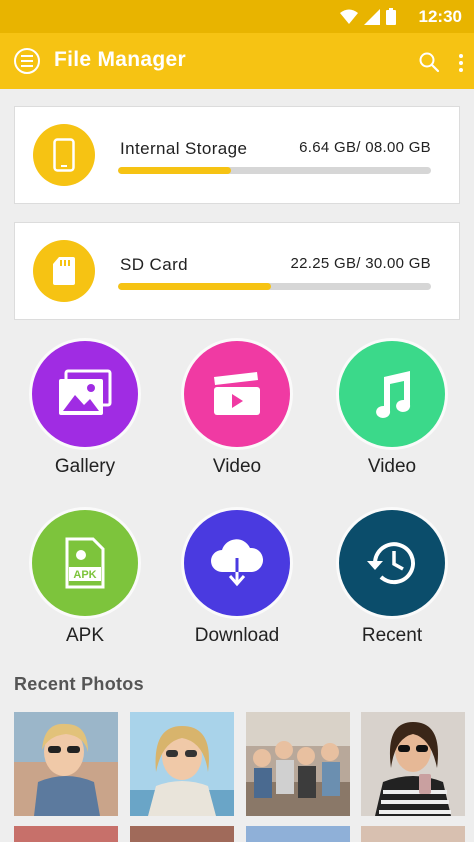  Describe the element at coordinates (237, 16) in the screenshot. I see `status-bar: 12:30` at that location.